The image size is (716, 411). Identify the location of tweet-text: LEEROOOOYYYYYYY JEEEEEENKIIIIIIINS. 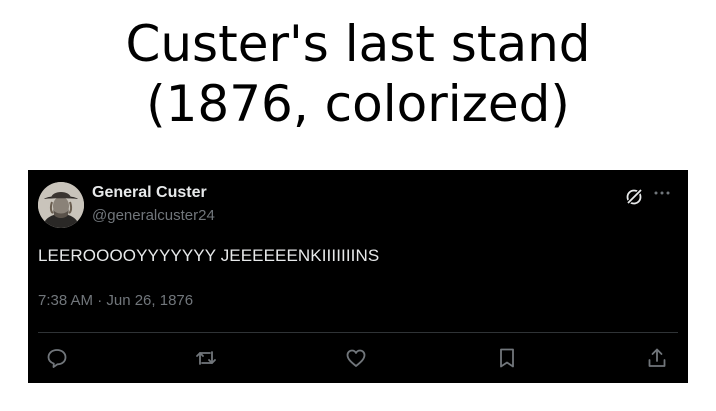
(209, 255).